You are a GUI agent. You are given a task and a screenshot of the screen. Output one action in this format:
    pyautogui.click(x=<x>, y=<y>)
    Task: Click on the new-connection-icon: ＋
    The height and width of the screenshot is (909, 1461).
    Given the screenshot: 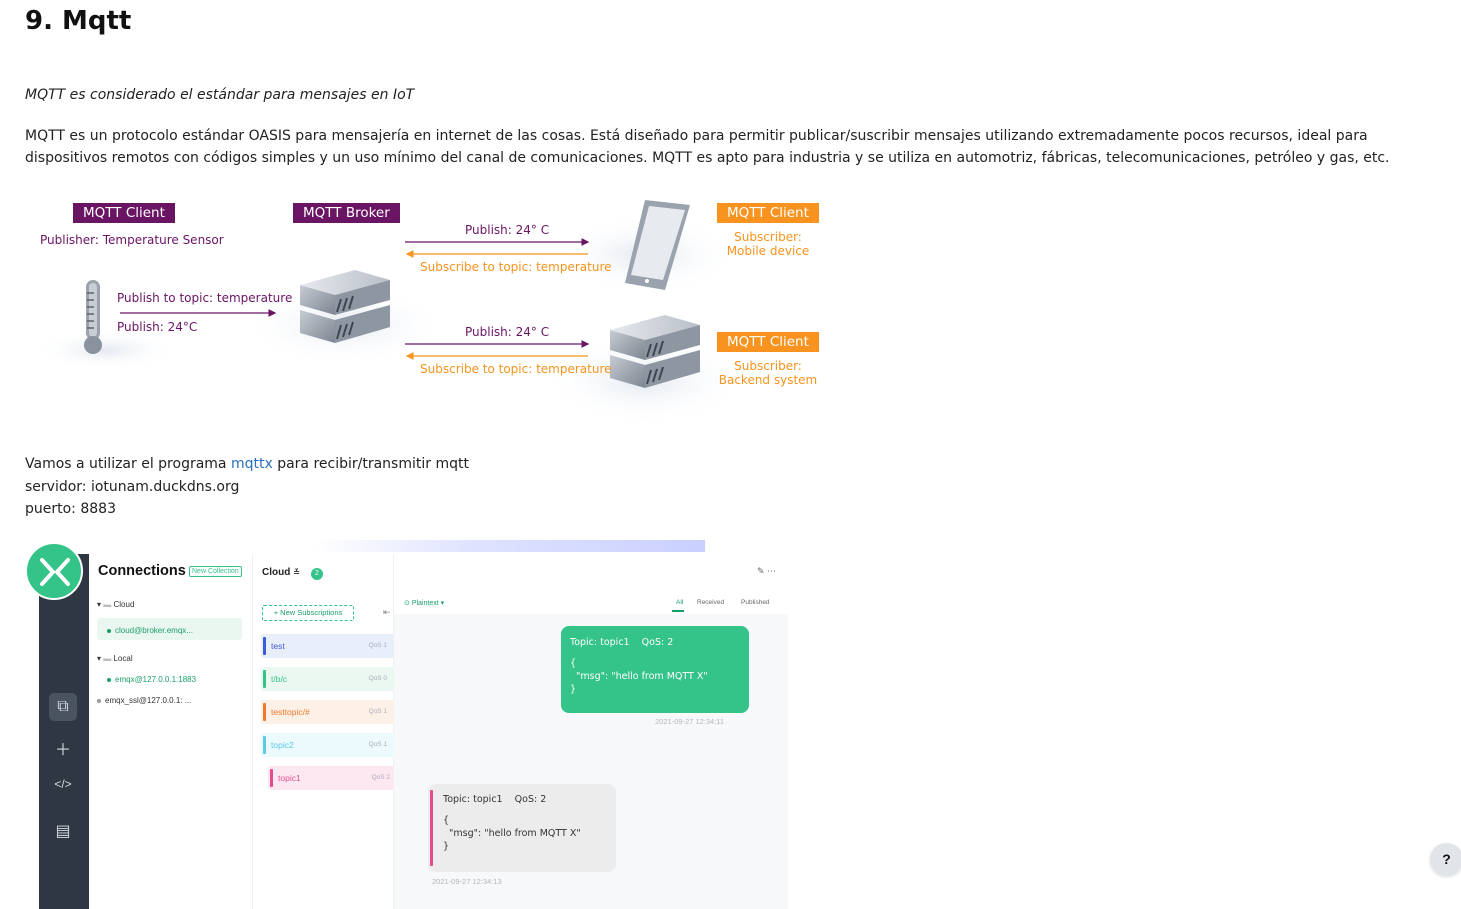 What is the action you would take?
    pyautogui.click(x=63, y=748)
    